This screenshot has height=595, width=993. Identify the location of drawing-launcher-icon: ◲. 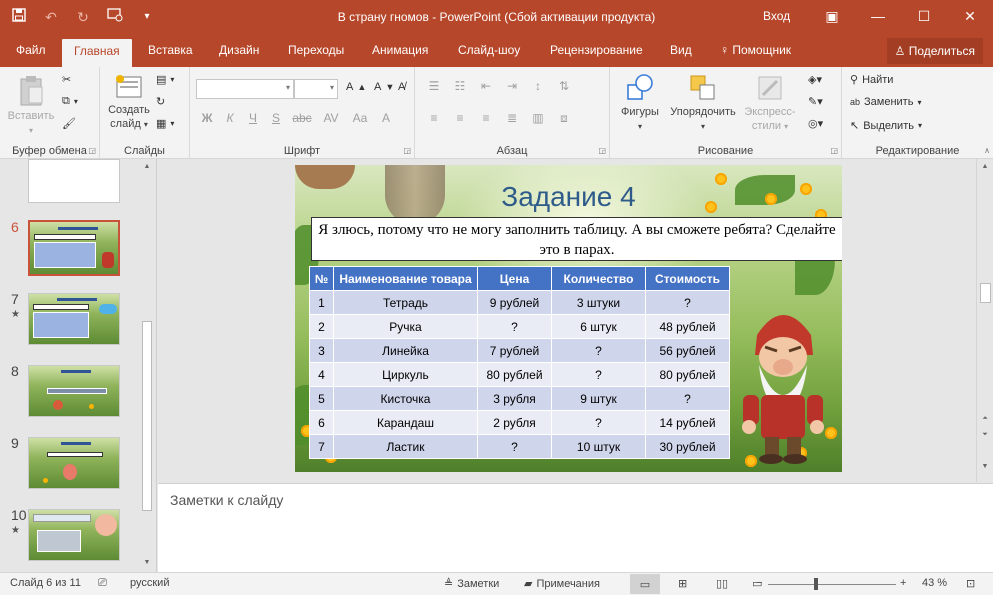
(834, 150).